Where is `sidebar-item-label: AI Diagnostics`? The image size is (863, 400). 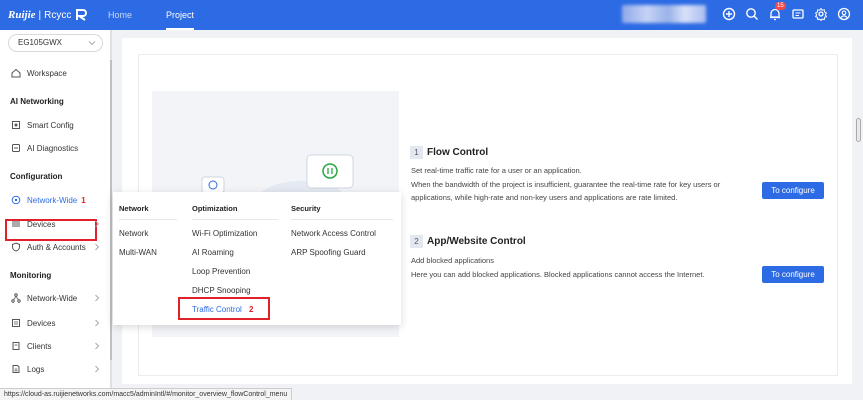
sidebar-item-label: AI Diagnostics is located at coordinates (53, 148).